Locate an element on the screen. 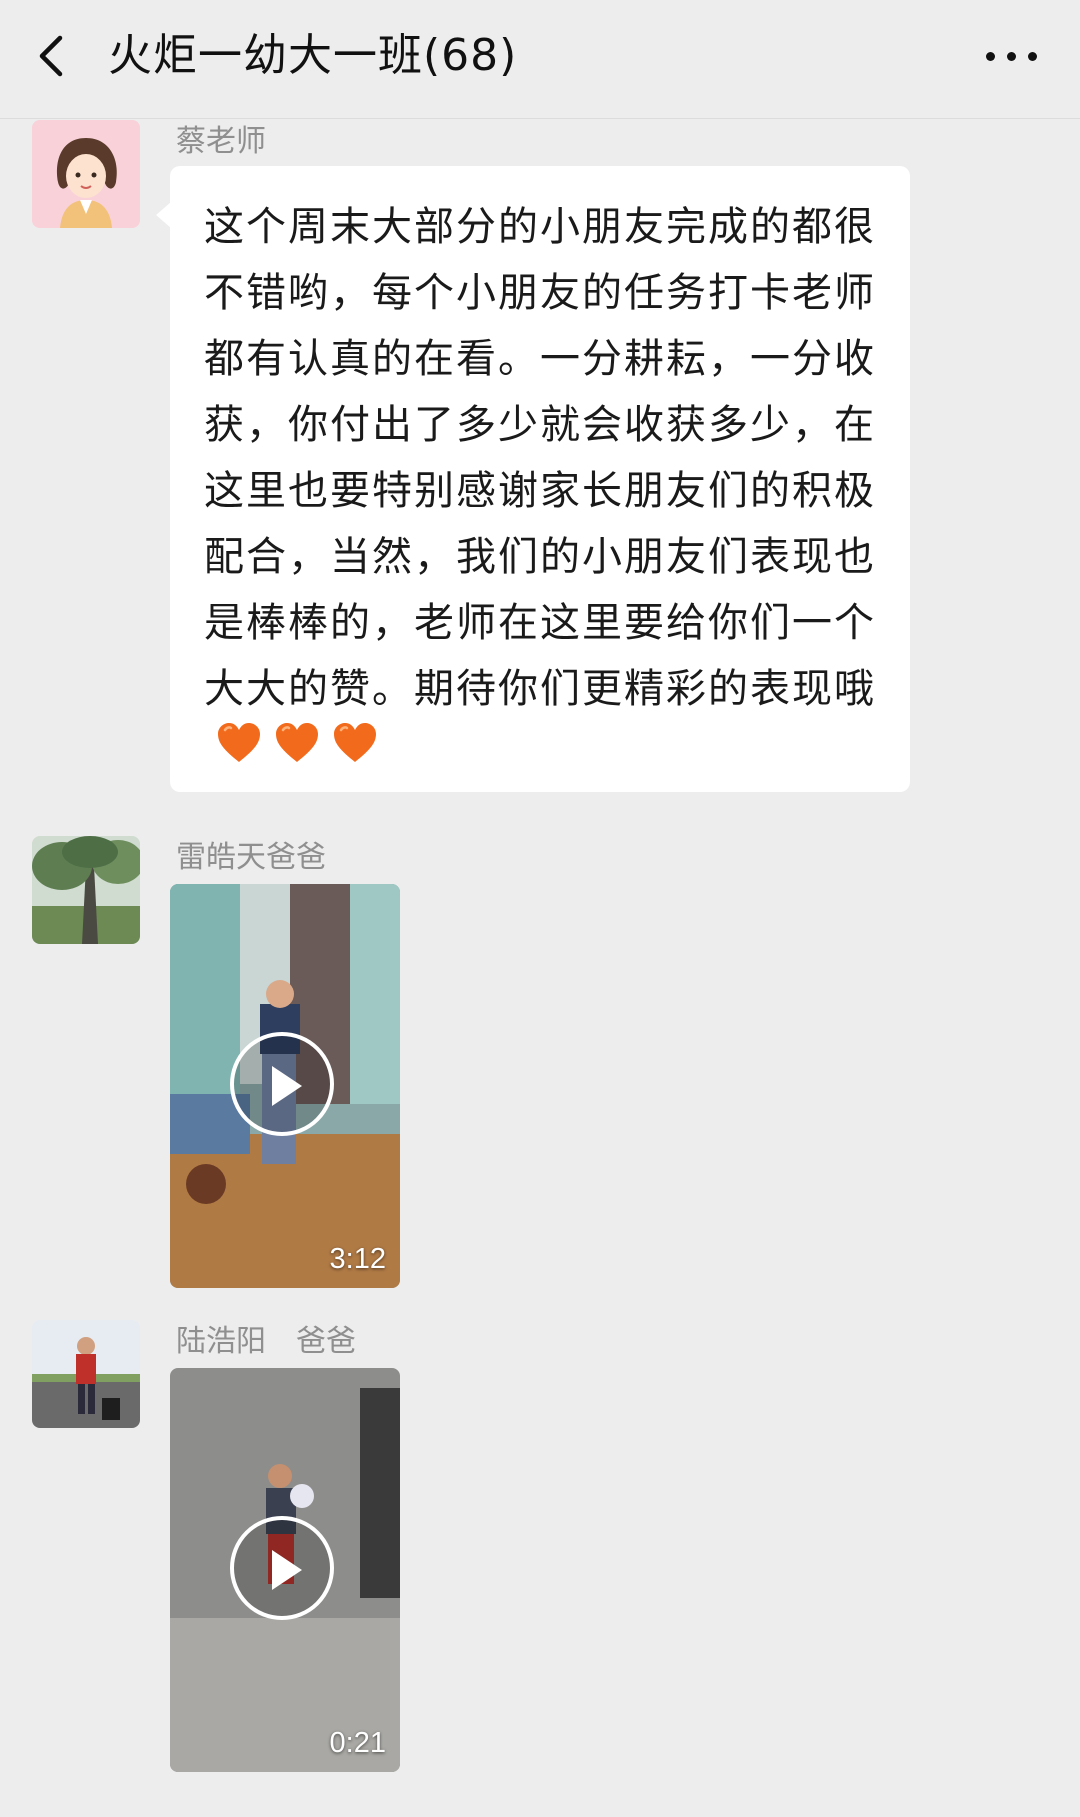  sender-name: 蔡老师 is located at coordinates (221, 141).